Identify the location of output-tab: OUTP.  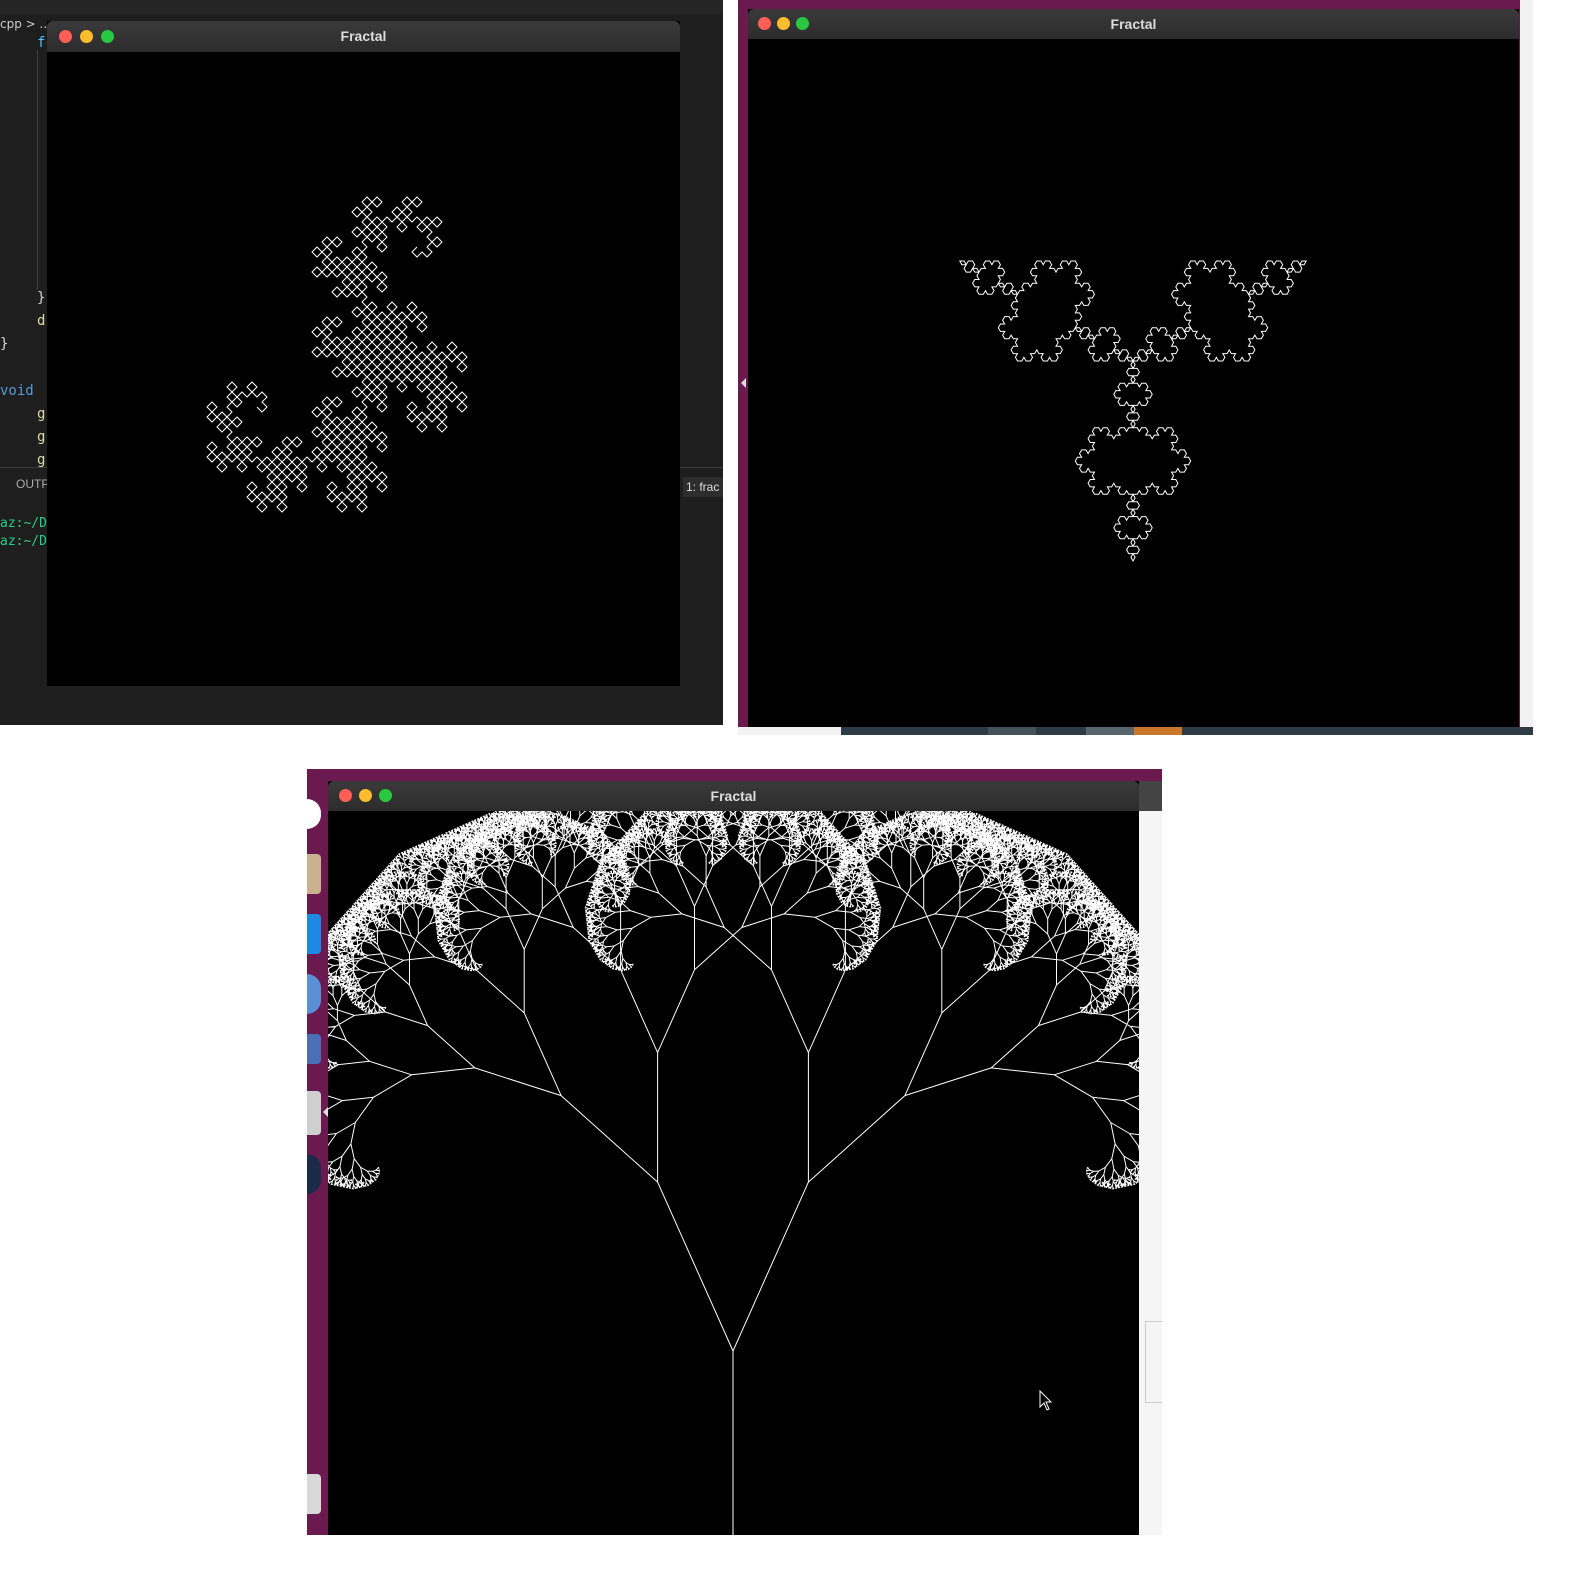
(32, 484).